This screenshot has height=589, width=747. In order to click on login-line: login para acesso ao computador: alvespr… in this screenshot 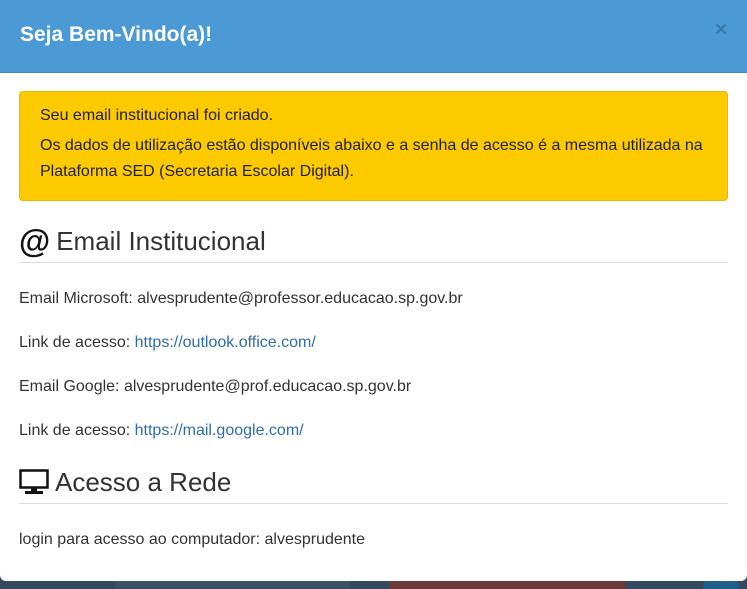, I will do `click(373, 540)`.